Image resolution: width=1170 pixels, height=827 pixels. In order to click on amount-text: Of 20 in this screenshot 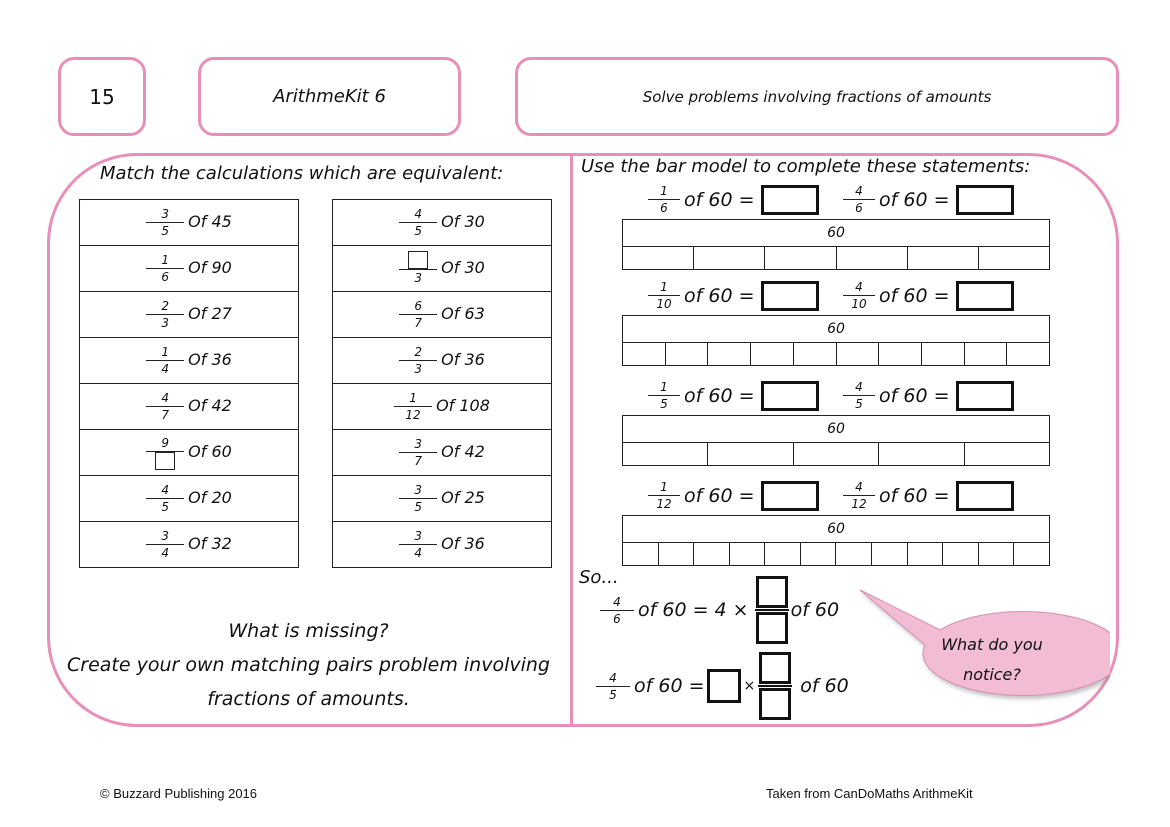, I will do `click(210, 497)`.